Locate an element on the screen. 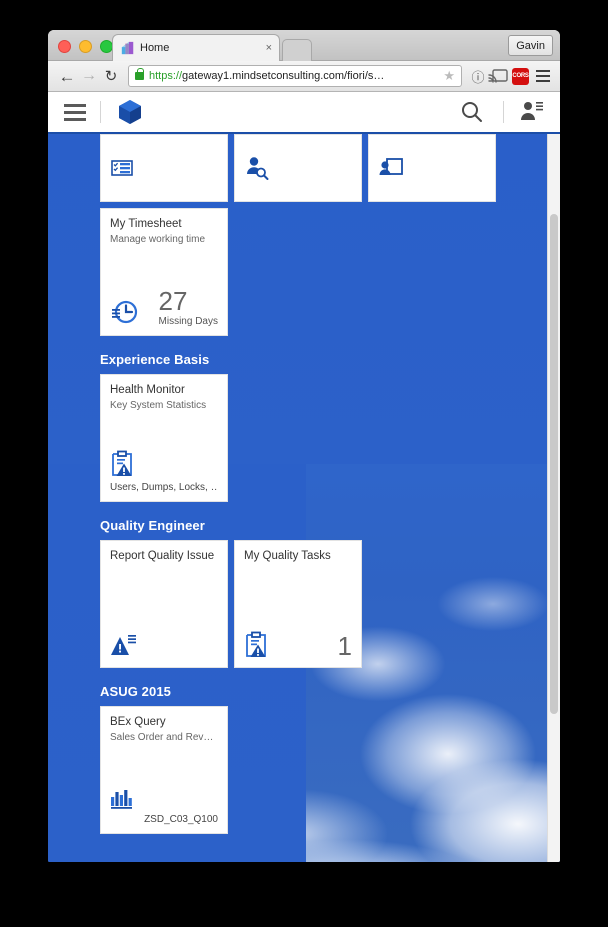 The image size is (608, 927). group-title-quality-engineer: Quality Engineer is located at coordinates (152, 525).